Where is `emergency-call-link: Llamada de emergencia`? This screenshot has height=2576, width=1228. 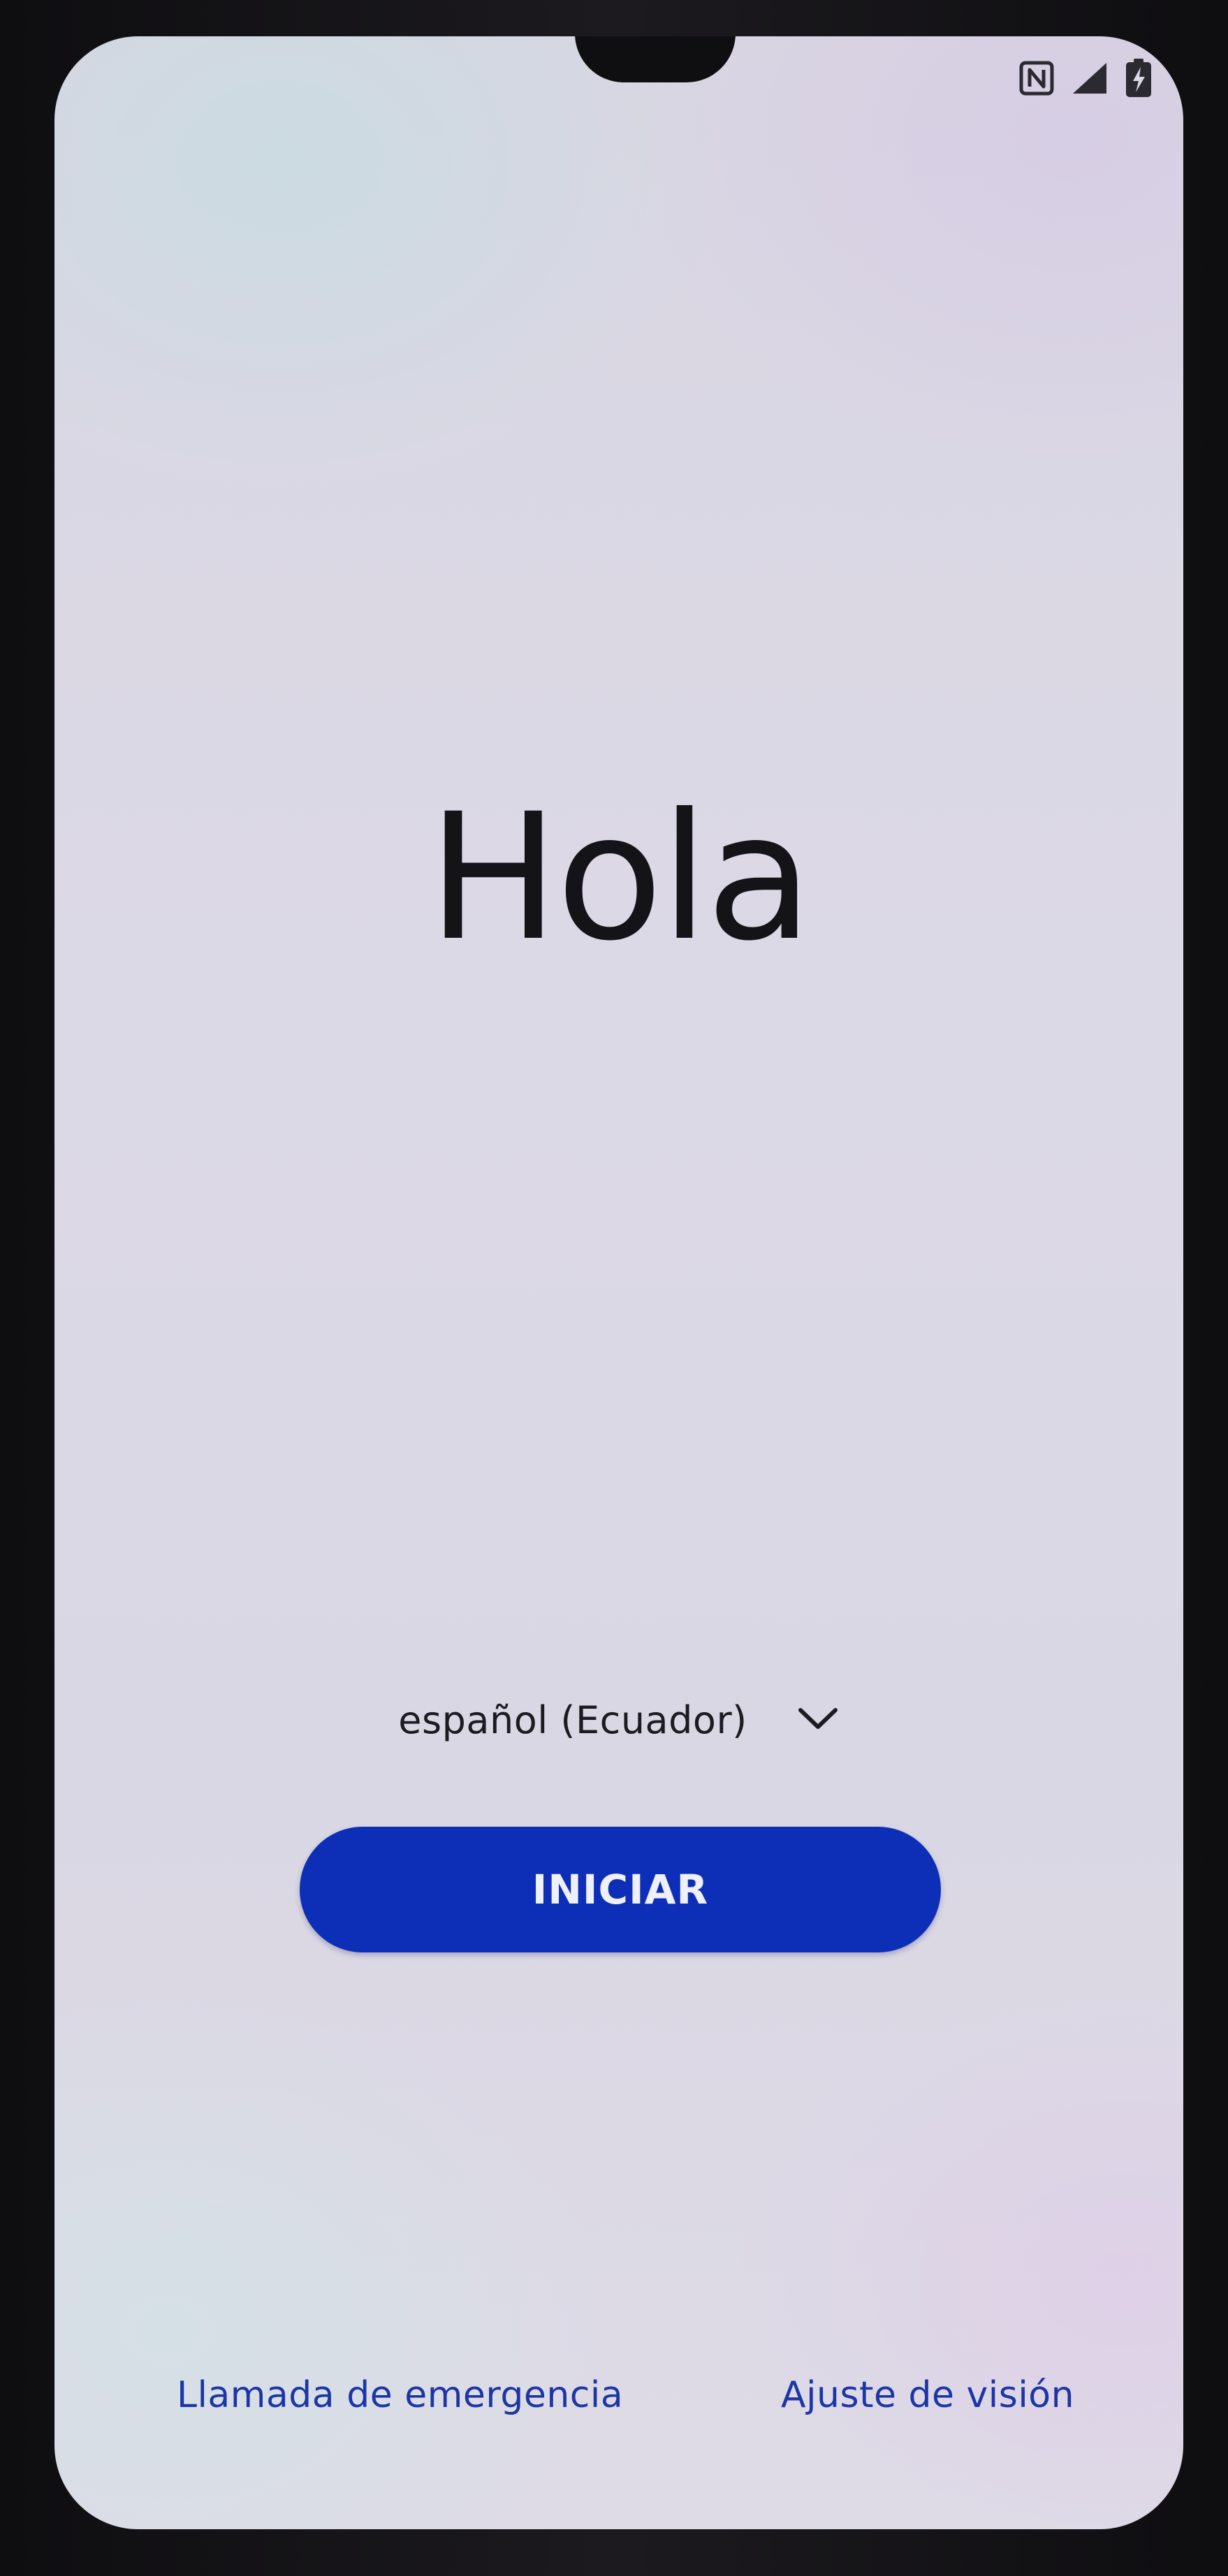 emergency-call-link: Llamada de emergencia is located at coordinates (400, 2395).